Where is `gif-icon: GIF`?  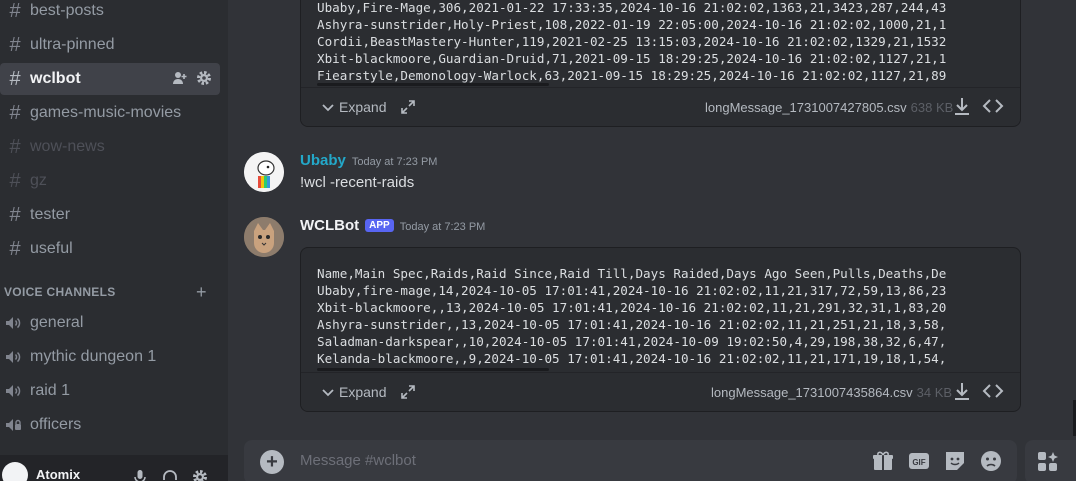
gif-icon: GIF is located at coordinates (919, 461).